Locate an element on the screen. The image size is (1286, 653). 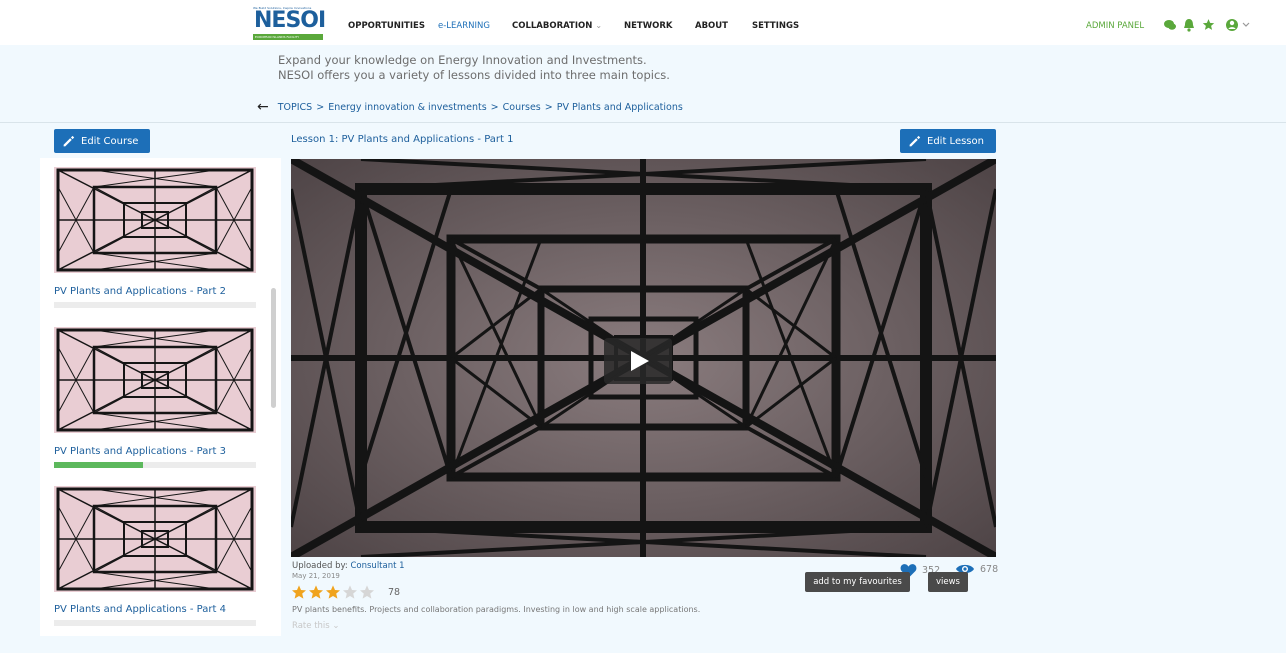
star-icon is located at coordinates (1208, 24).